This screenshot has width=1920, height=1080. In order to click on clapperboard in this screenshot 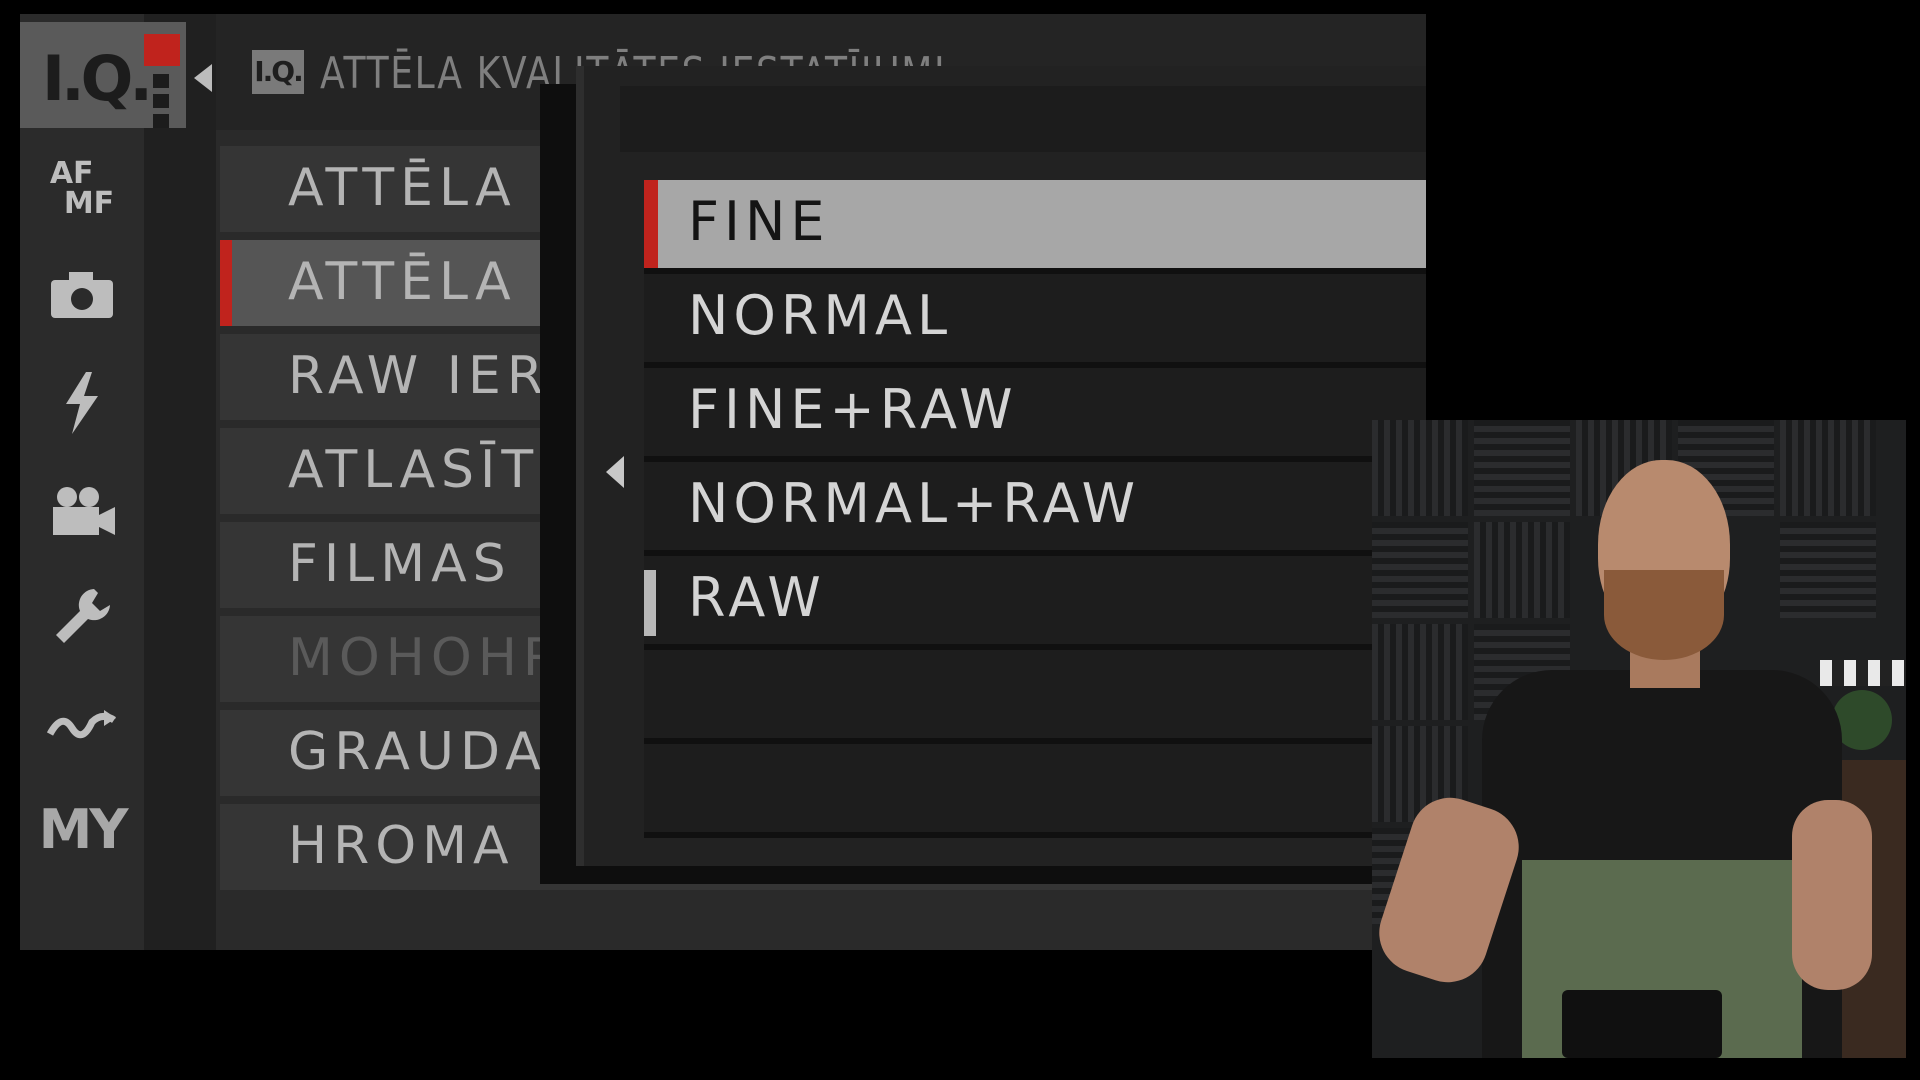, I will do `click(1863, 673)`.